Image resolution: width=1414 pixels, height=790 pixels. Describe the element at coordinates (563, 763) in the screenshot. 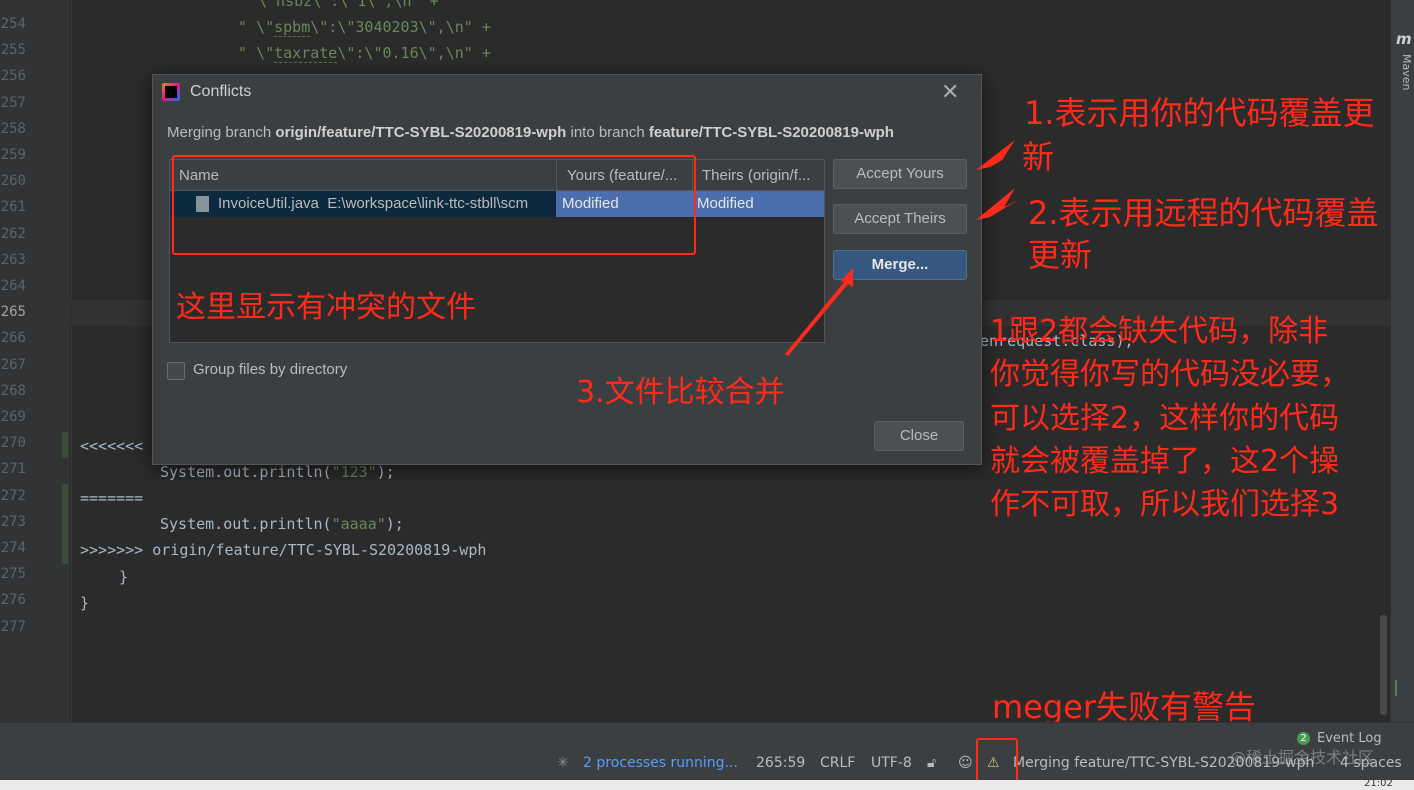

I see `spinner-icon: ✳` at that location.